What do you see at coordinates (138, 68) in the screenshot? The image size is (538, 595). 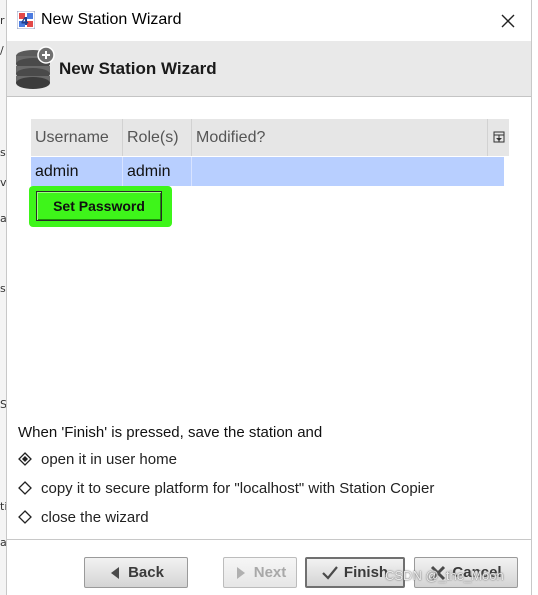 I see `wizard-heading: New Station Wizard` at bounding box center [138, 68].